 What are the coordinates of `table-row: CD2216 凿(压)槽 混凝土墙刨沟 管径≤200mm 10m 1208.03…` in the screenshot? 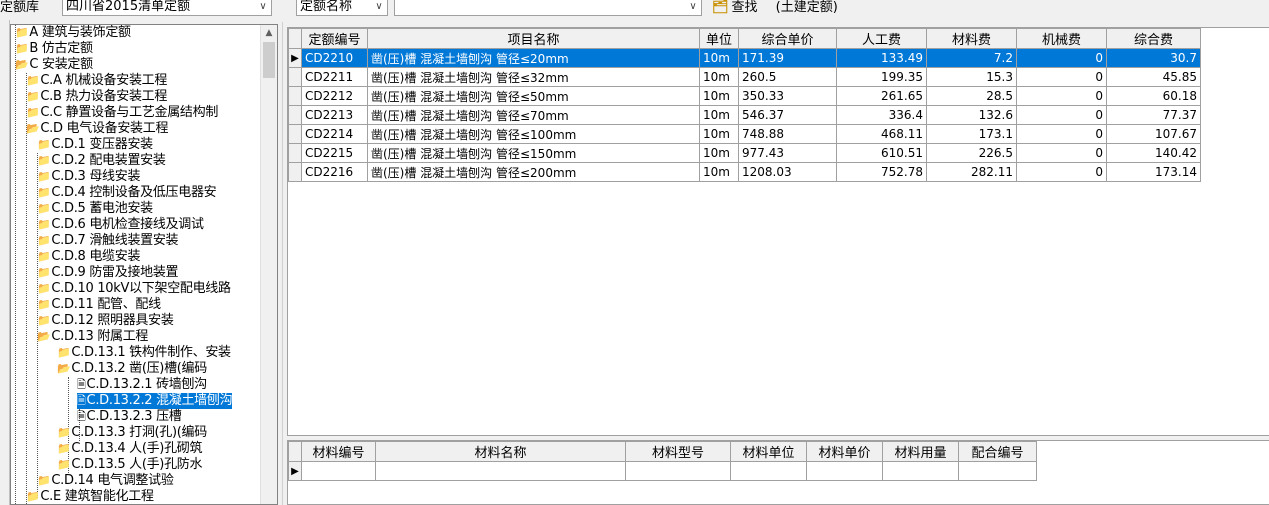 It's located at (744, 172).